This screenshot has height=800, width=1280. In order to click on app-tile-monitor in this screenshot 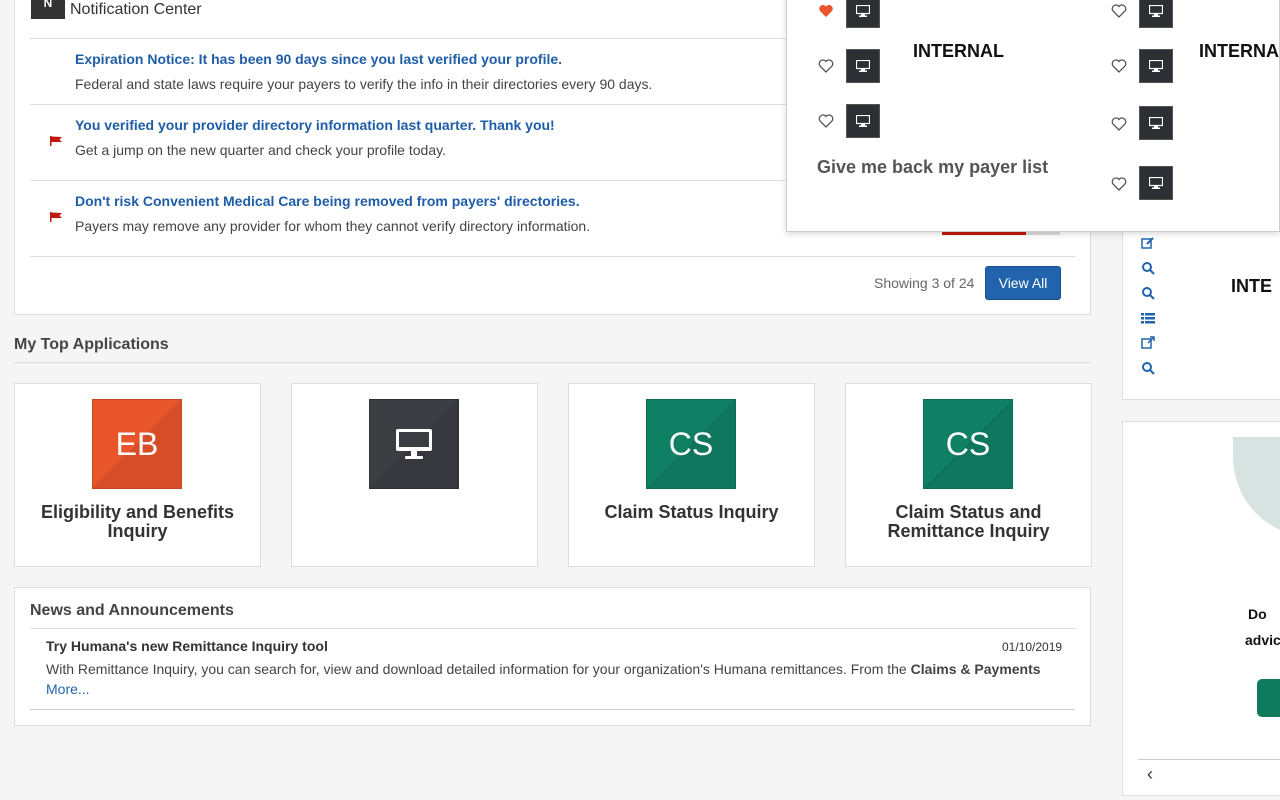, I will do `click(414, 444)`.